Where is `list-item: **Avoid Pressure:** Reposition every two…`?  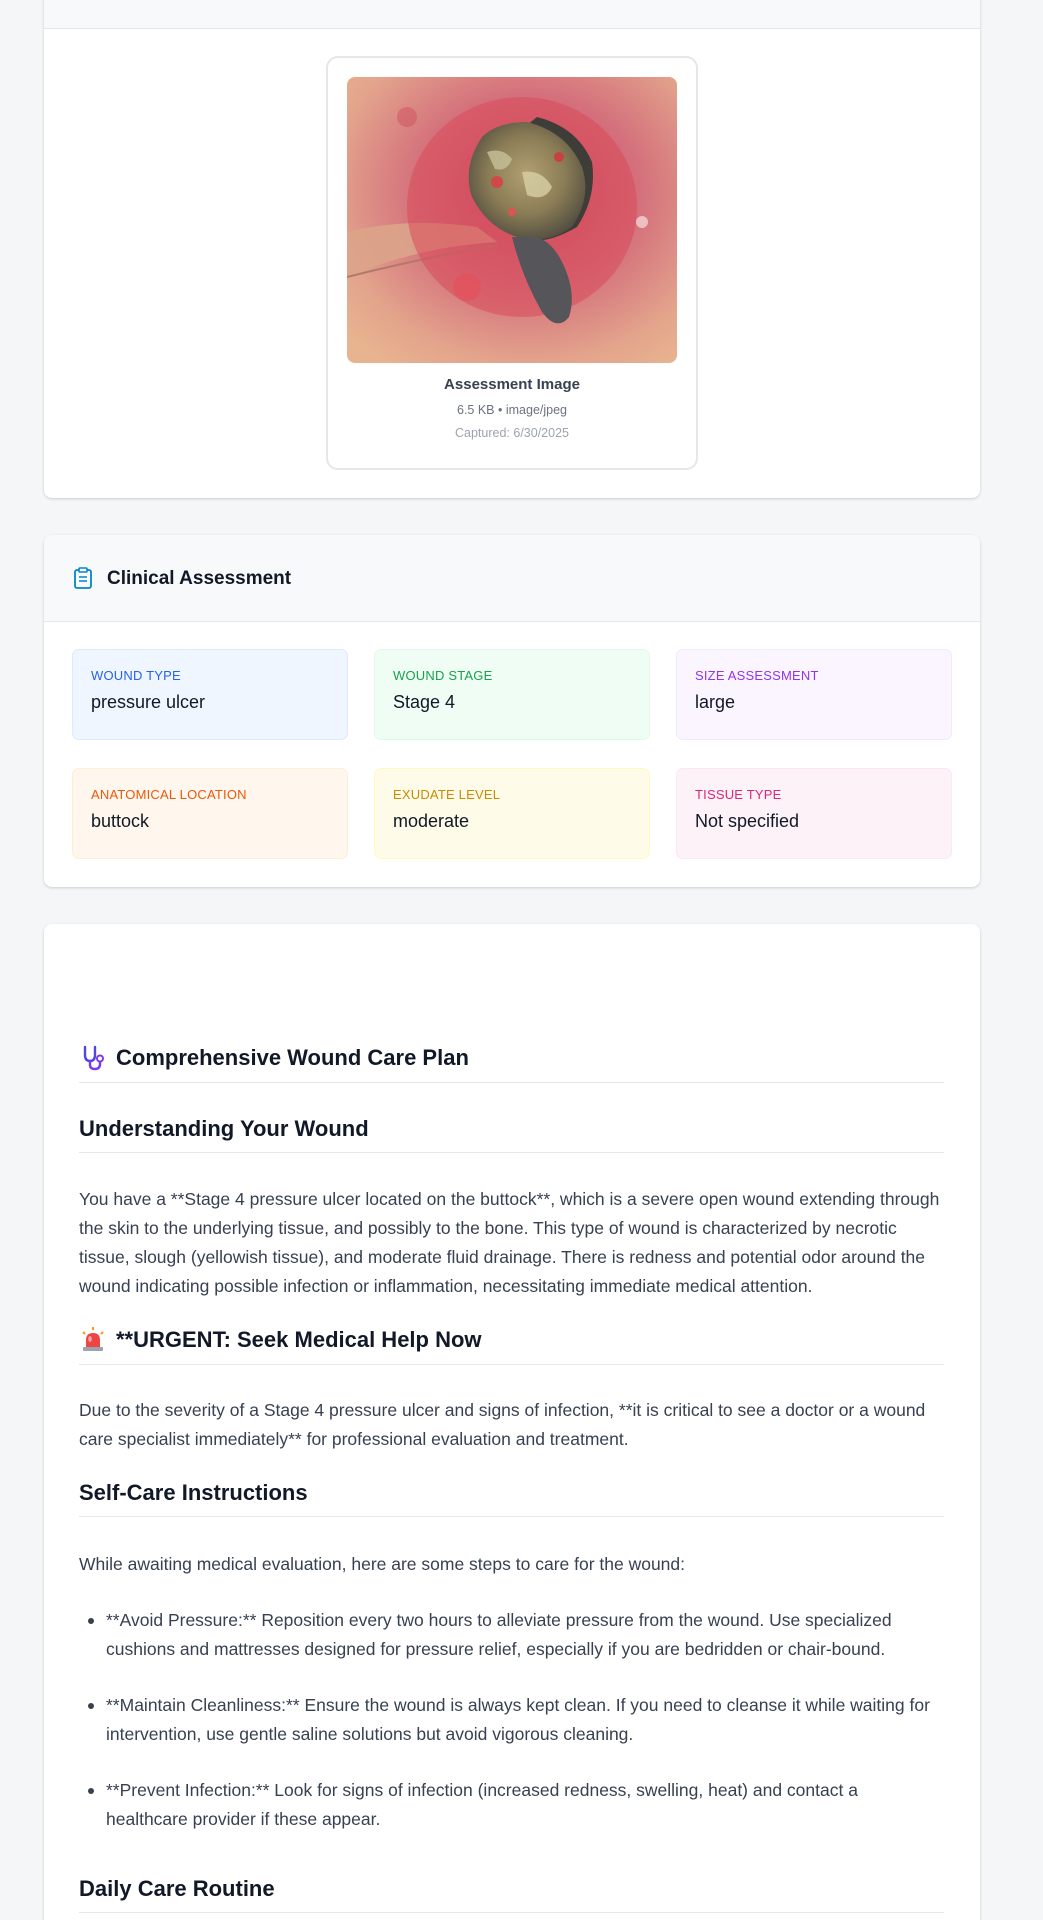 list-item: **Avoid Pressure:** Reposition every two… is located at coordinates (511, 1635).